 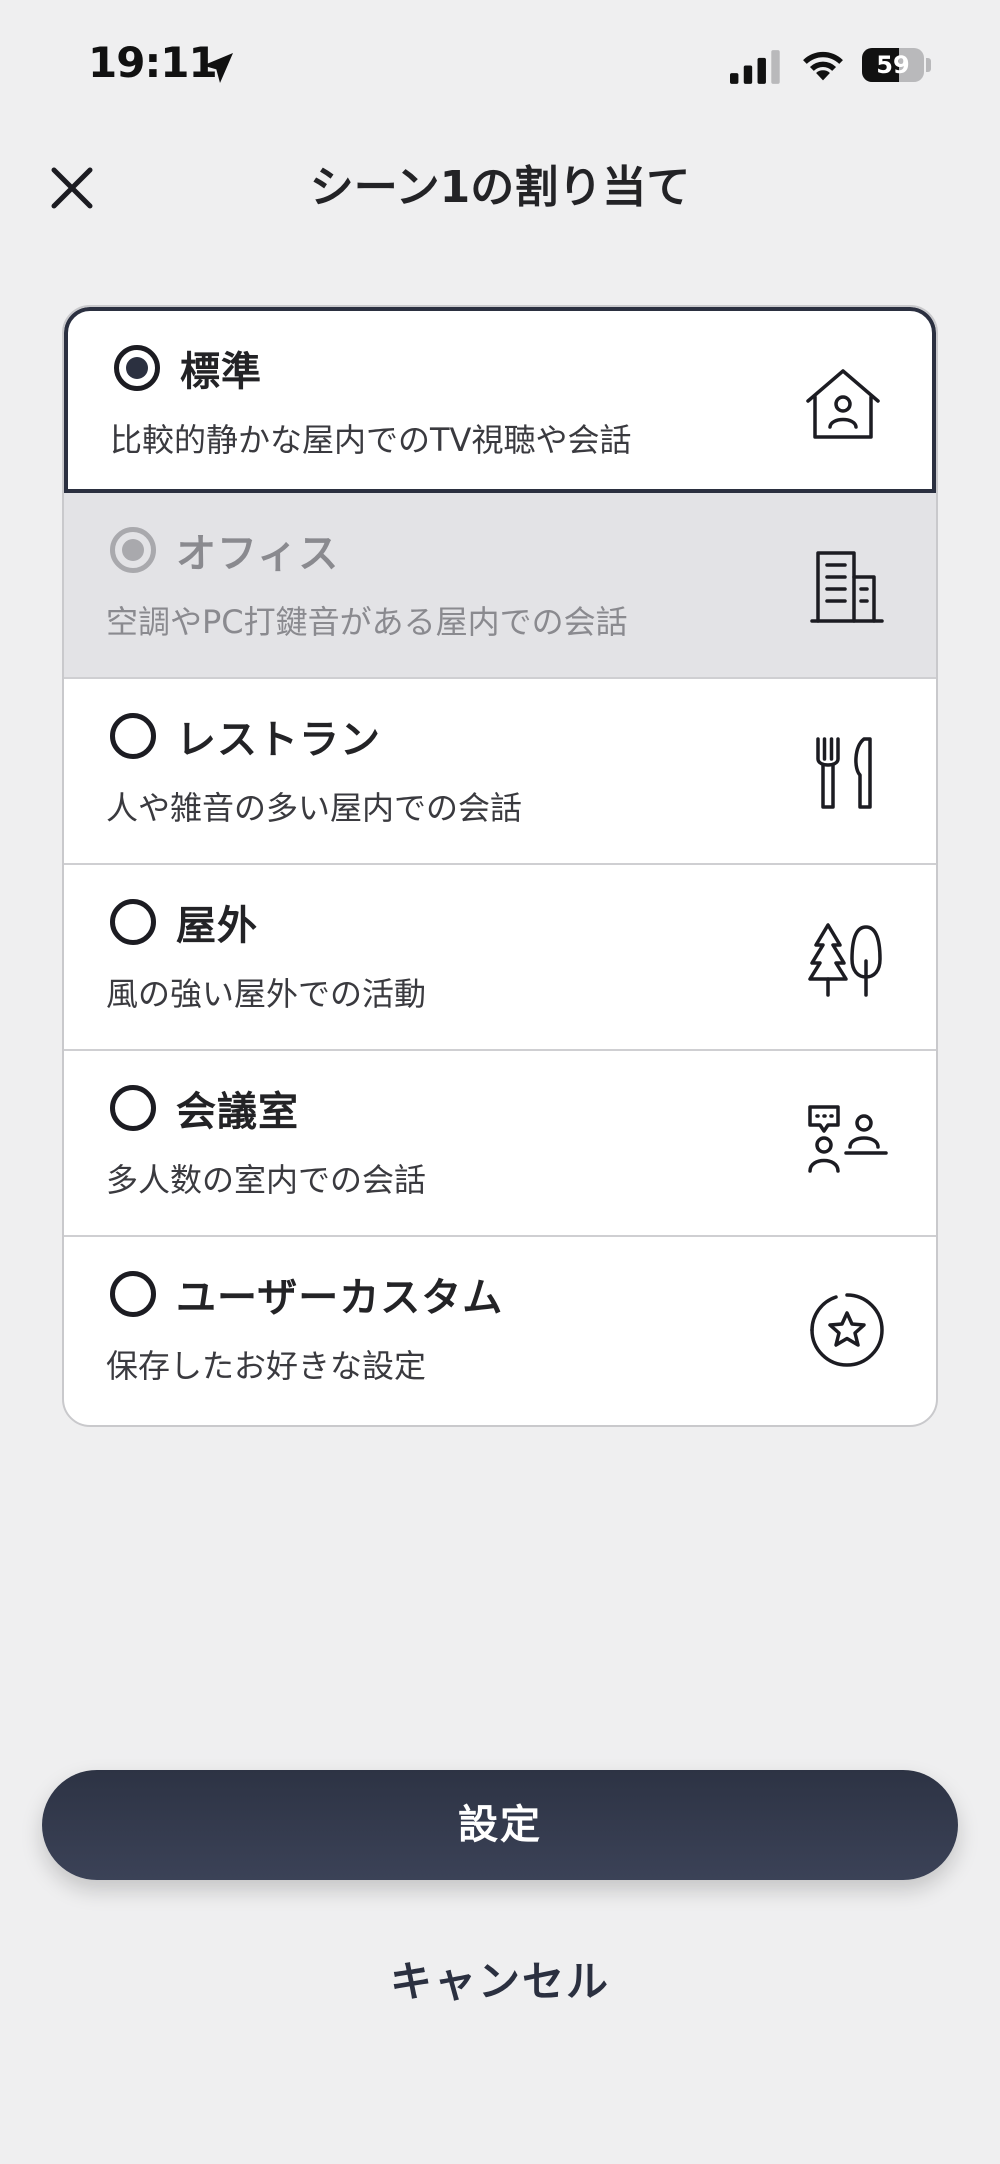 What do you see at coordinates (500, 1330) in the screenshot?
I see `option-user-custom: ユーザーカスタム 保存したお好きな設定` at bounding box center [500, 1330].